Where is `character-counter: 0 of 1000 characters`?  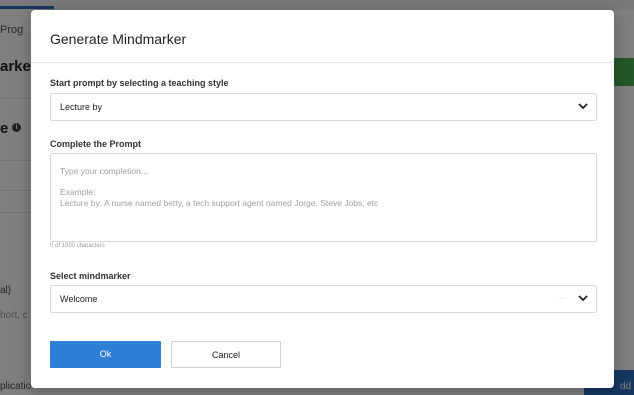 character-counter: 0 of 1000 characters is located at coordinates (77, 246).